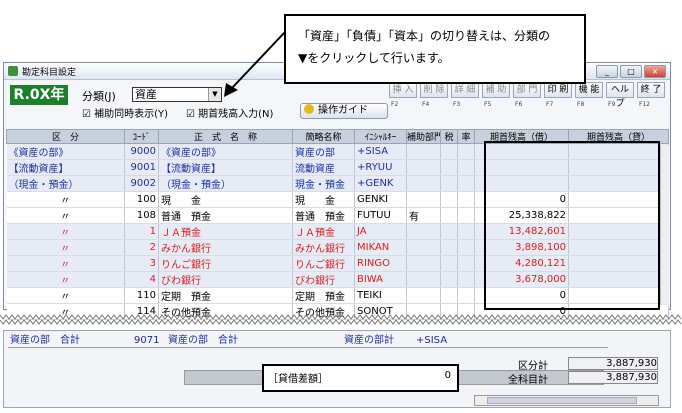 The width and height of the screenshot is (682, 413). I want to click on cell-code: 108, so click(141, 215).